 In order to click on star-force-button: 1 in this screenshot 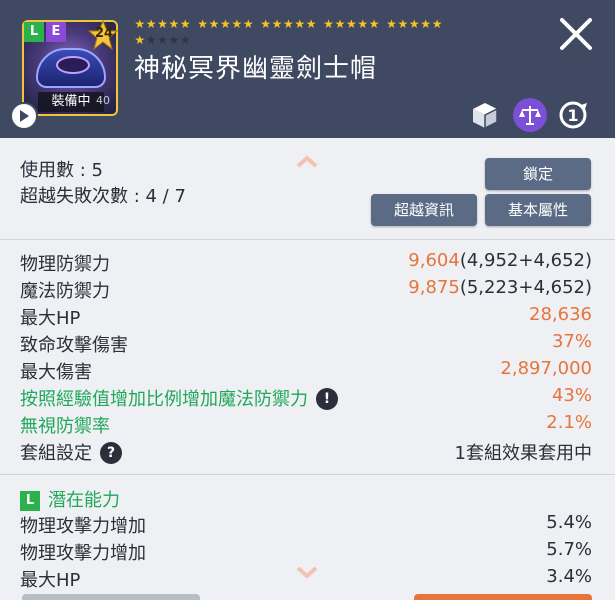, I will do `click(573, 115)`.